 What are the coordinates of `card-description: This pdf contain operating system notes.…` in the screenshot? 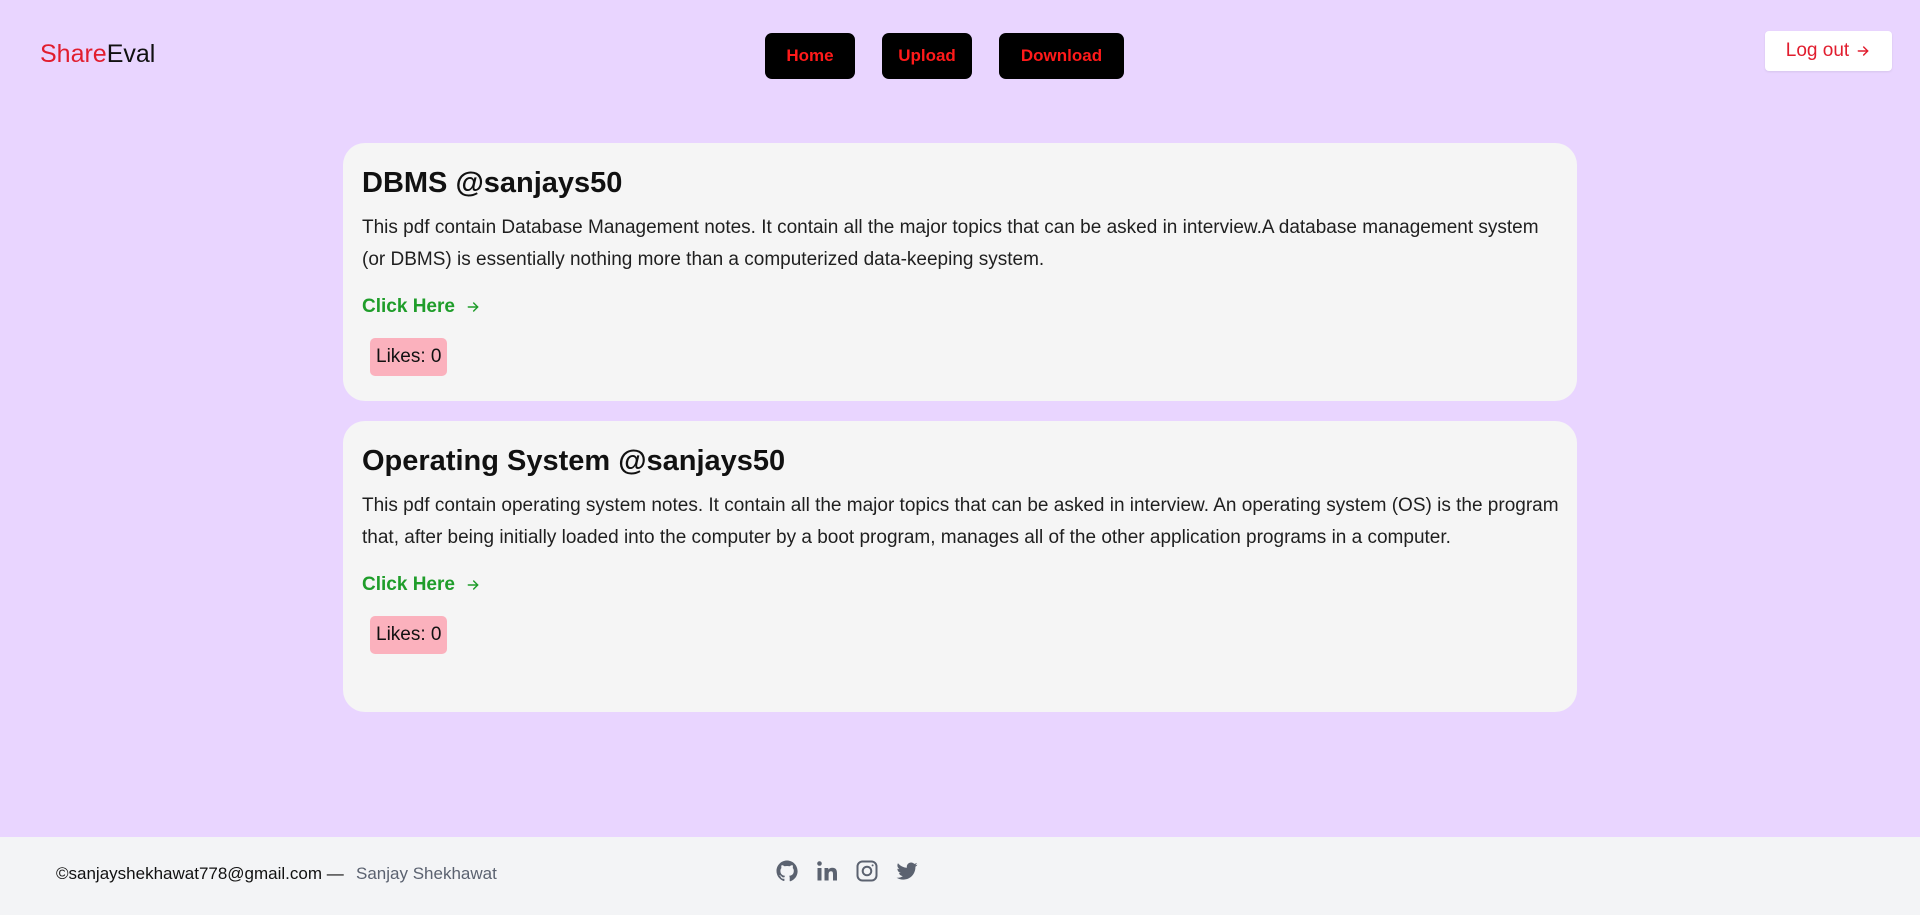 It's located at (960, 521).